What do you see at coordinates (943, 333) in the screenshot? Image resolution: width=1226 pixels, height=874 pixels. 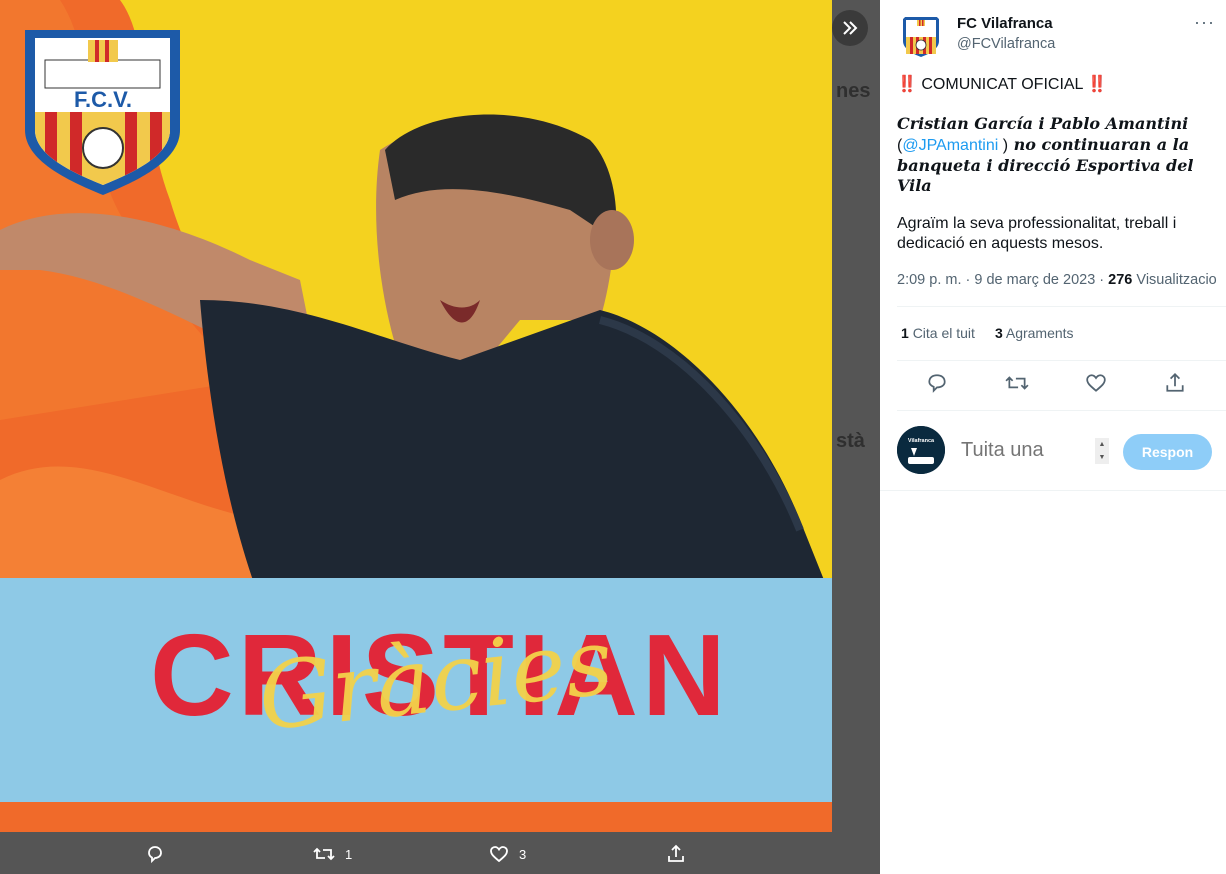 I see `quotes-label: Cita el tuit` at bounding box center [943, 333].